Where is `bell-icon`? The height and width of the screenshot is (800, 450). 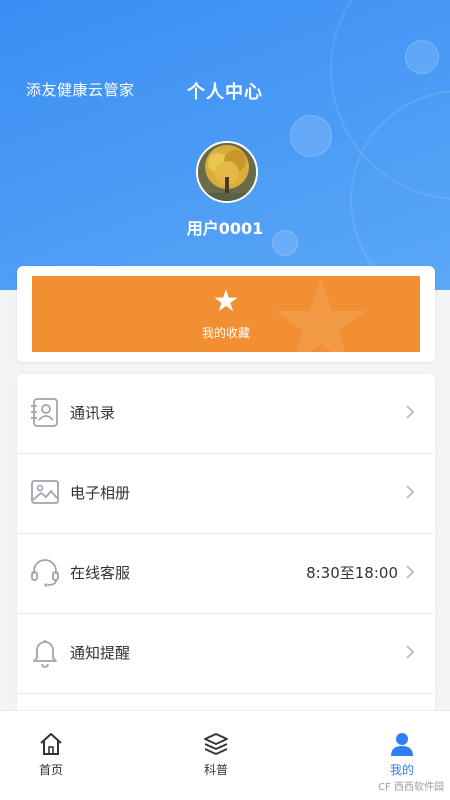 bell-icon is located at coordinates (45, 654).